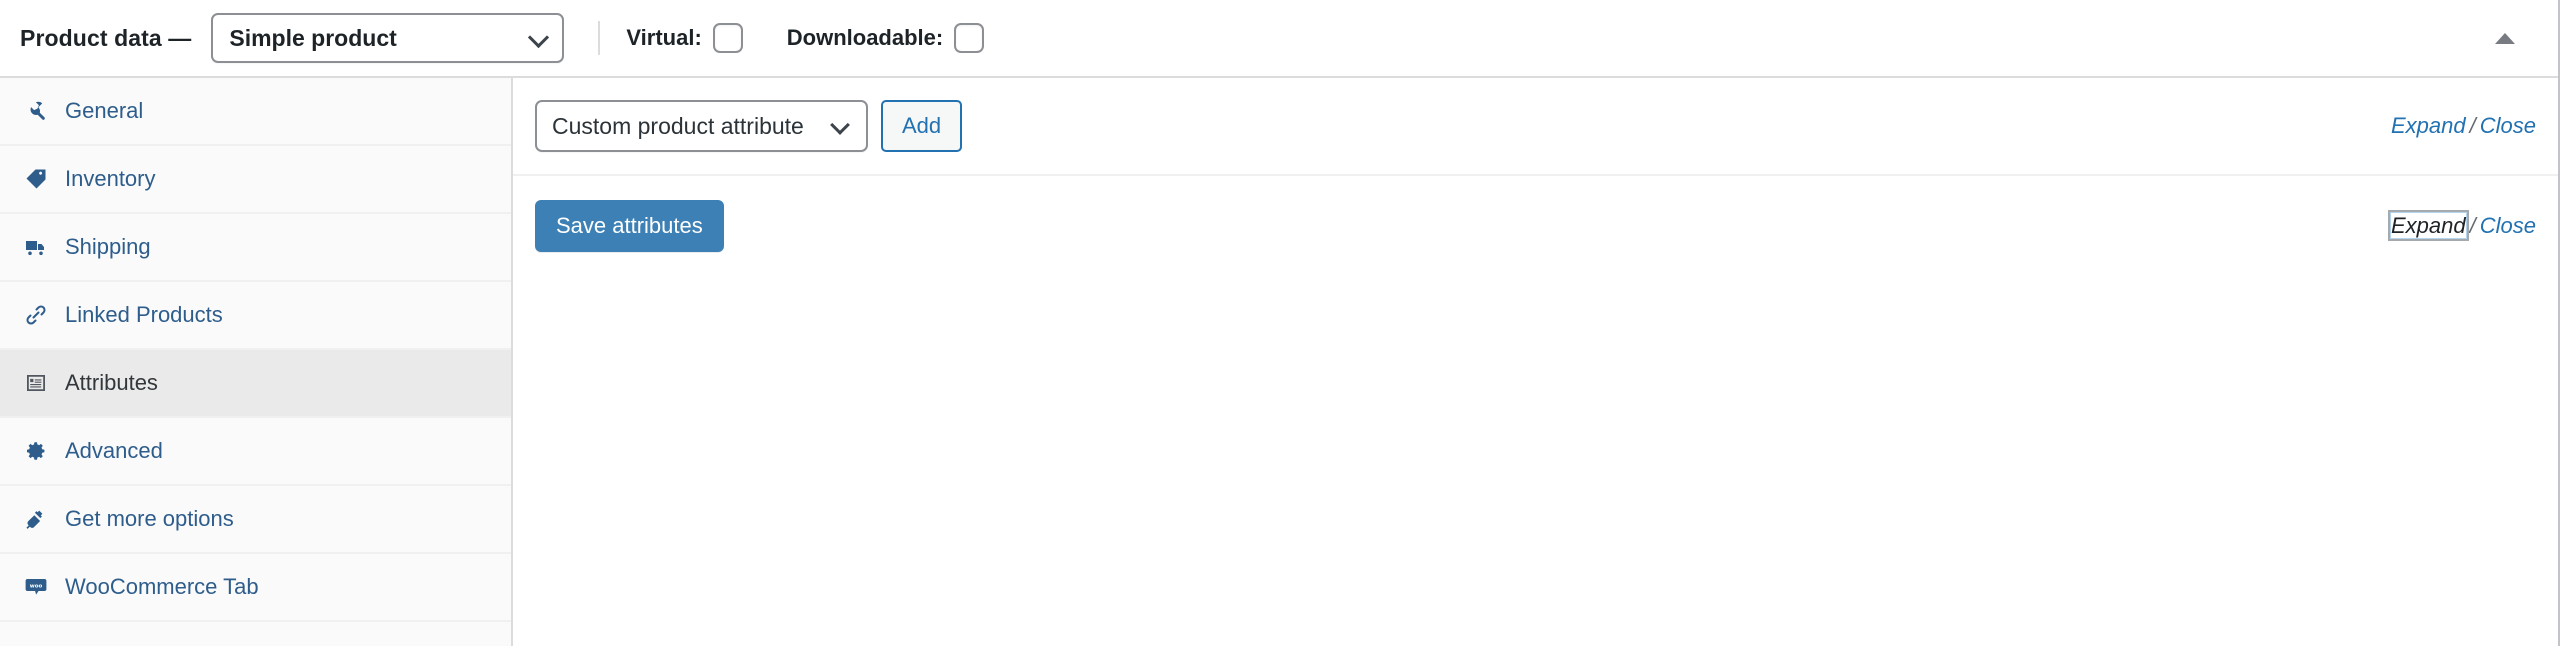 This screenshot has width=2560, height=646. Describe the element at coordinates (35, 315) in the screenshot. I see `link-icon` at that location.